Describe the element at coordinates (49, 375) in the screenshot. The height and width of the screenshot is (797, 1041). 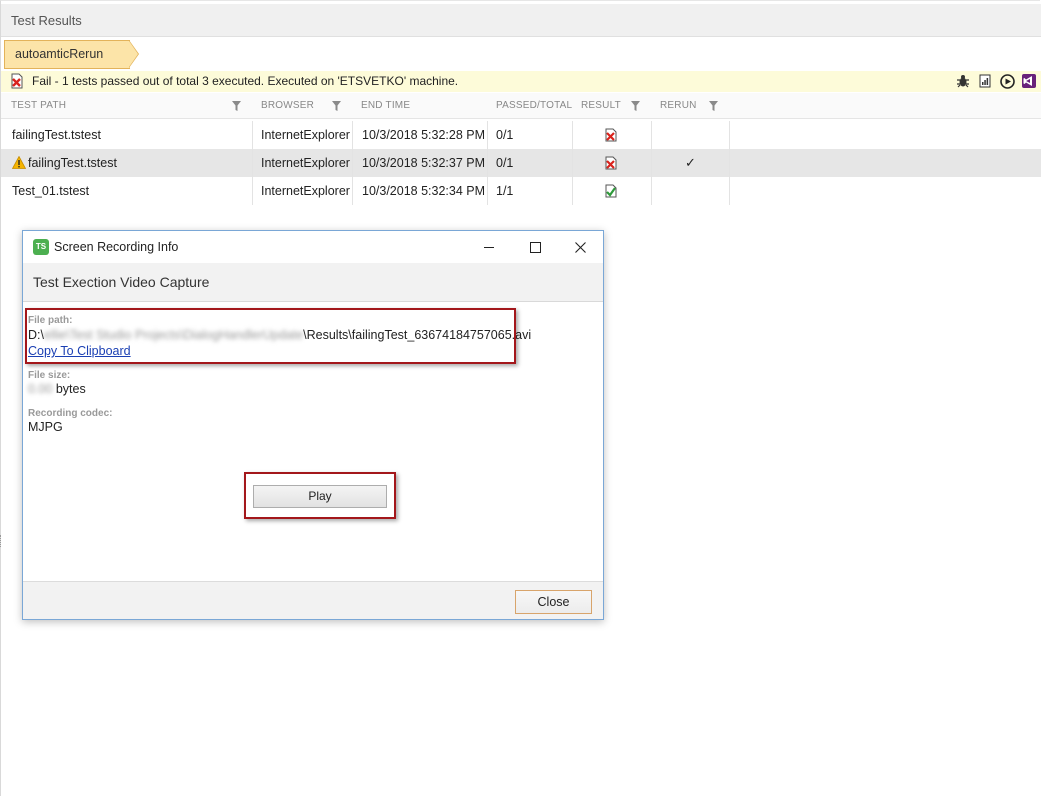
I see `file-size-label: File size:` at that location.